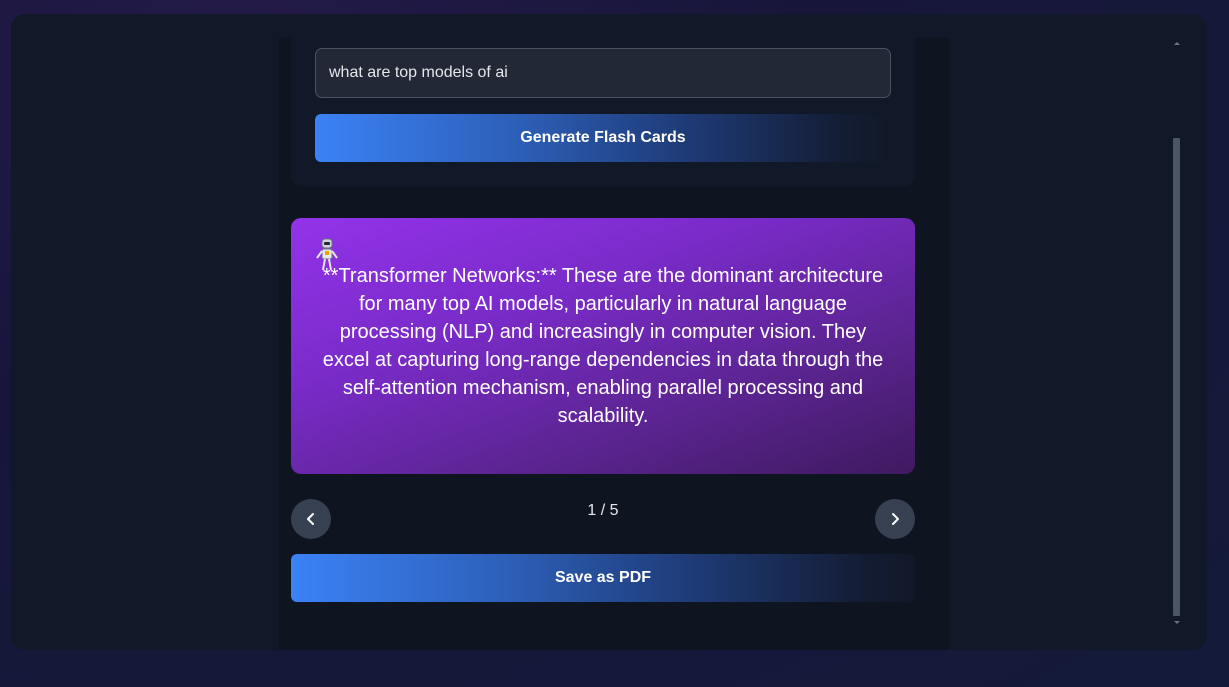  Describe the element at coordinates (603, 138) in the screenshot. I see `generate-flash-cards-button: Generate Flash Cards` at that location.